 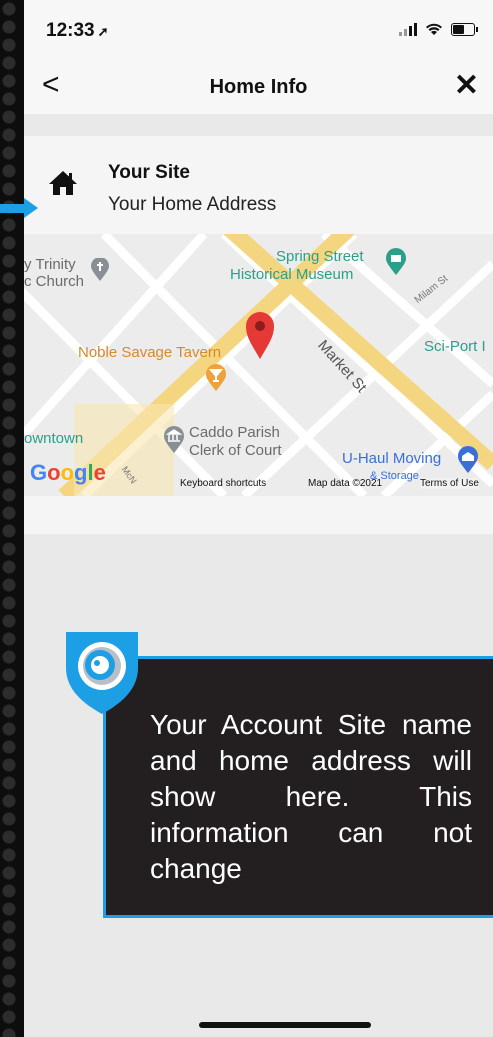 I want to click on map-bottom-spacer, so click(x=258, y=515).